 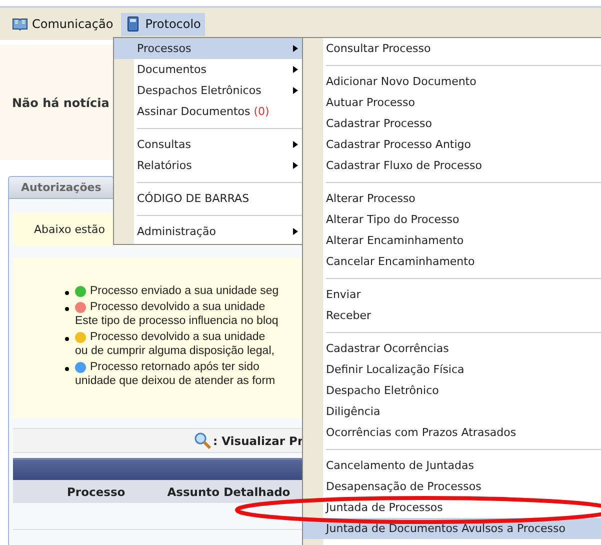 What do you see at coordinates (184, 291) in the screenshot?
I see `legend-text: Processo enviado a sua unidade seg` at bounding box center [184, 291].